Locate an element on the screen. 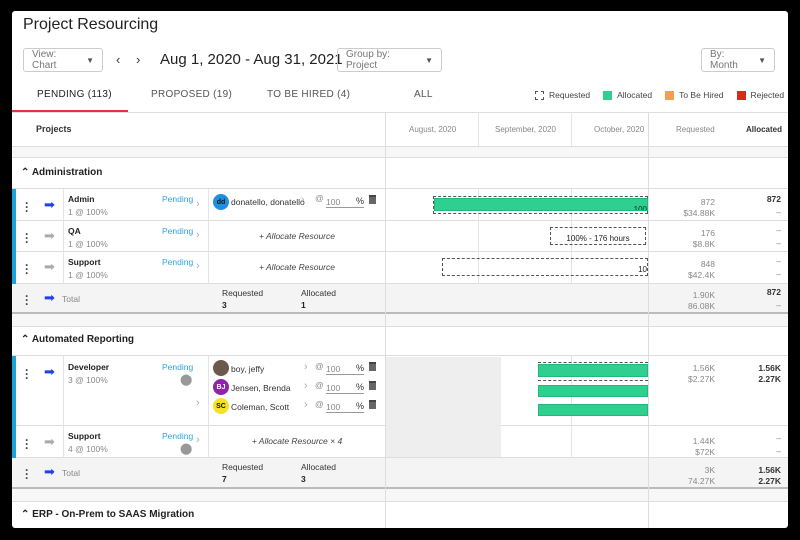 Image resolution: width=800 pixels, height=540 pixels. group-header: ⌃ Automated Reporting is located at coordinates (77, 339).